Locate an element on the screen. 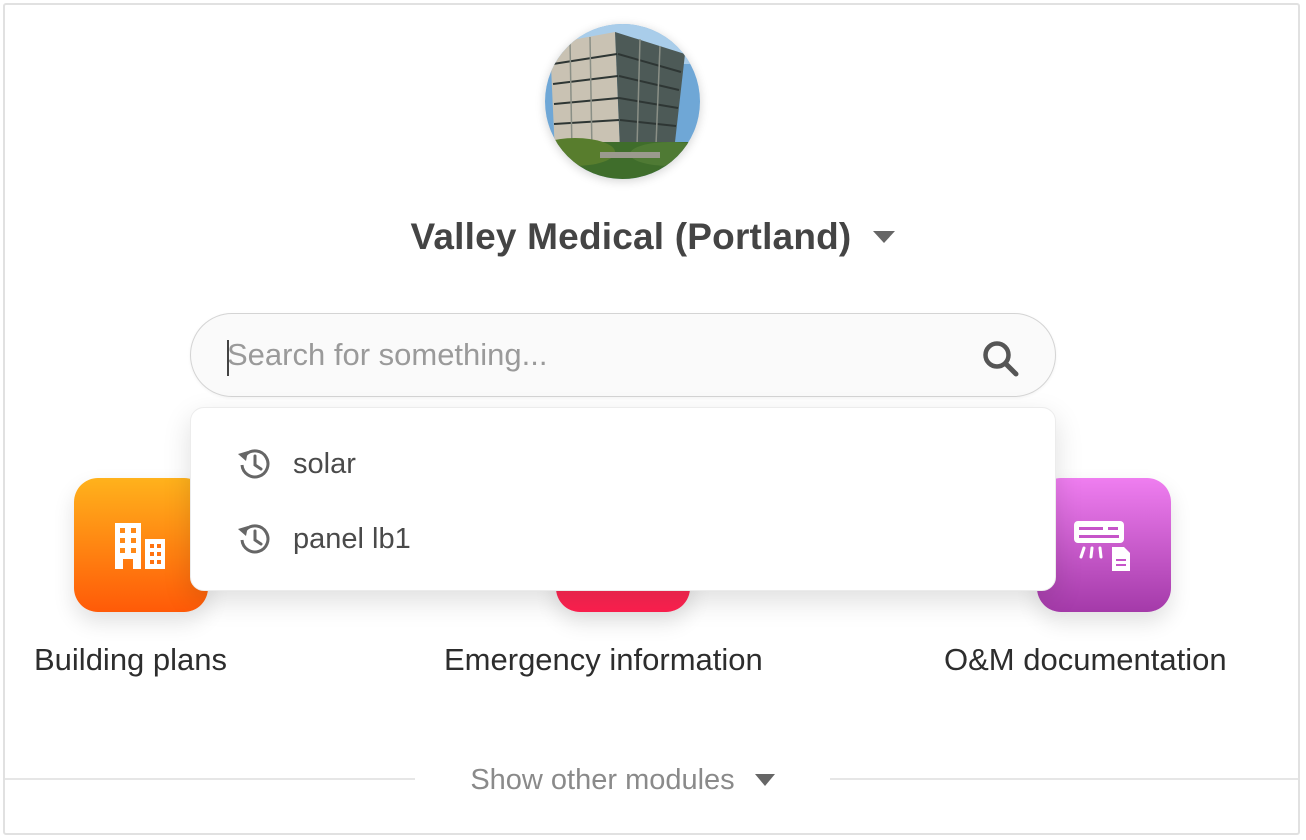  site-avatar is located at coordinates (622, 101).